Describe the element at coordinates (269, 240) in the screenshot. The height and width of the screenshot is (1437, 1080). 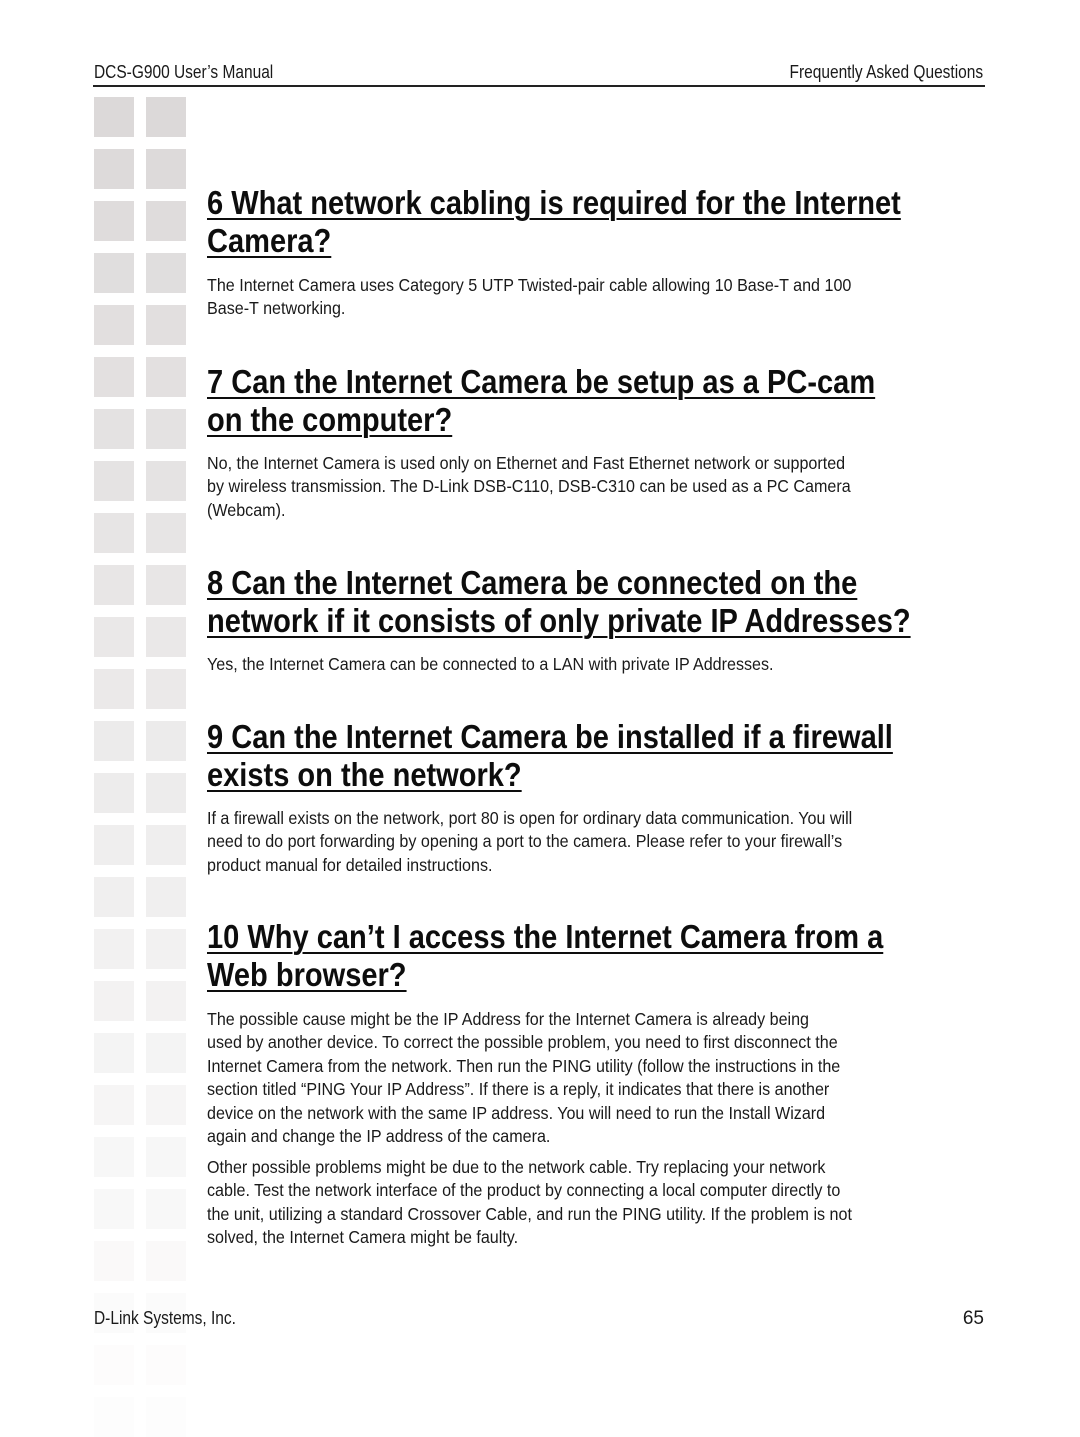
I see `faq-question-line: Camera?` at that location.